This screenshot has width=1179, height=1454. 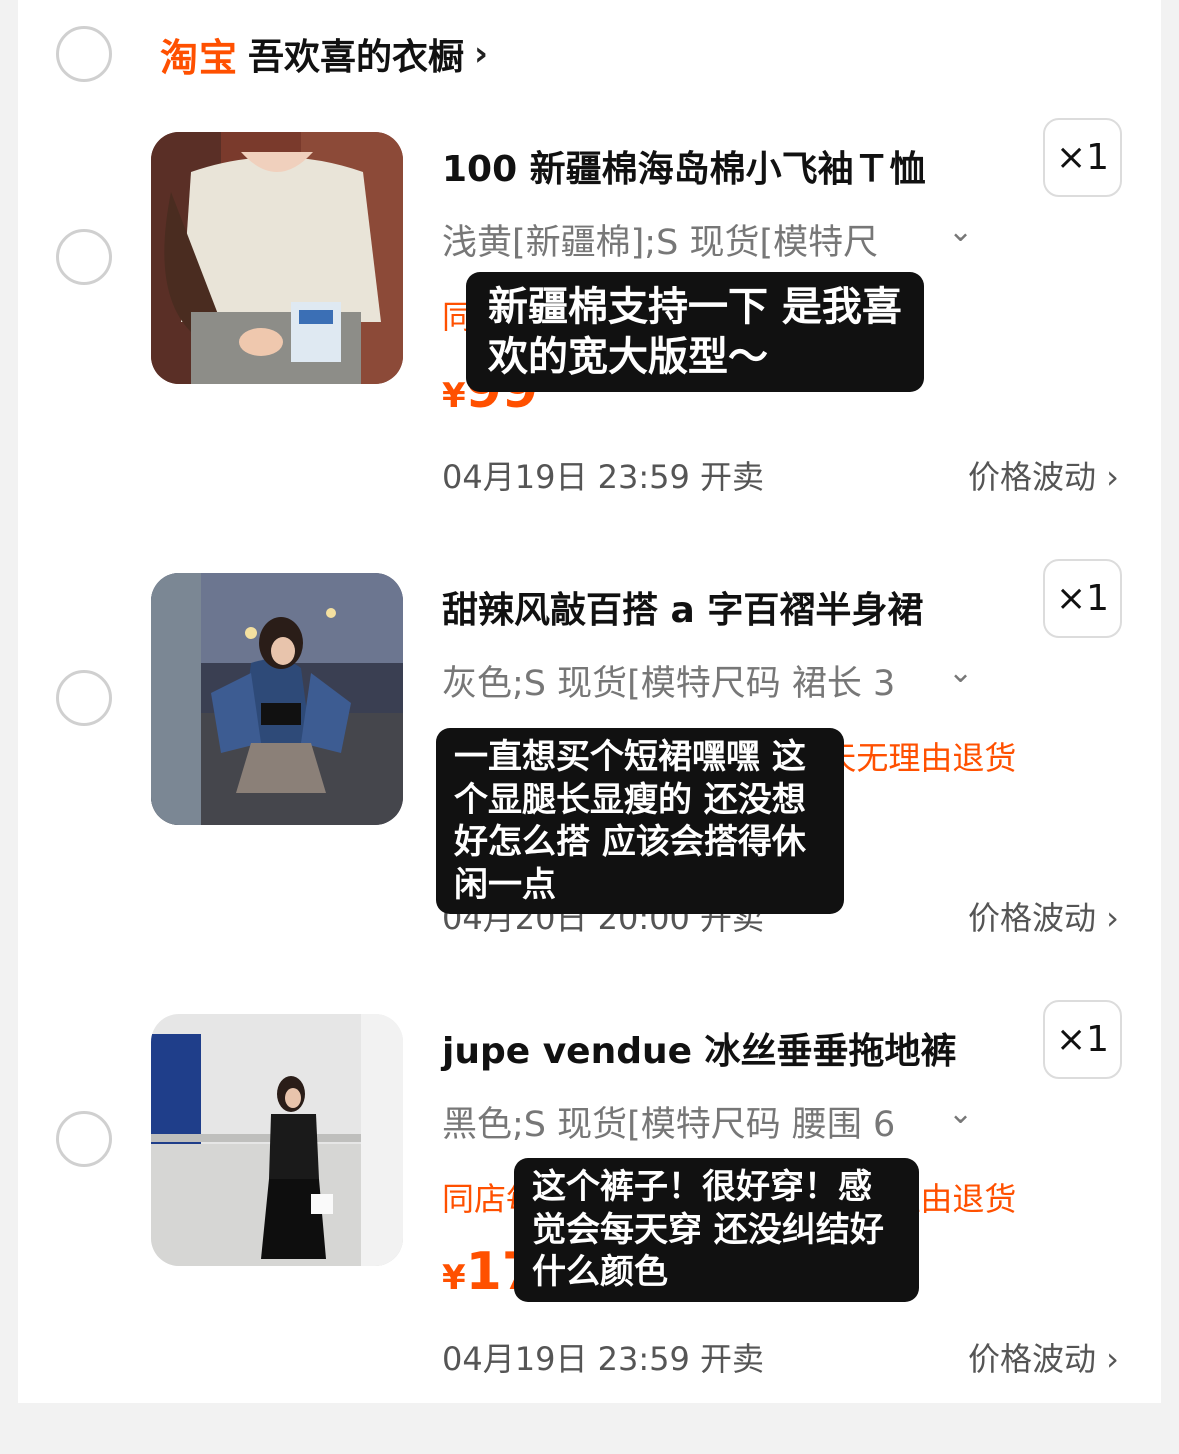 What do you see at coordinates (505, 884) in the screenshot?
I see `comment-line: 闲一点` at bounding box center [505, 884].